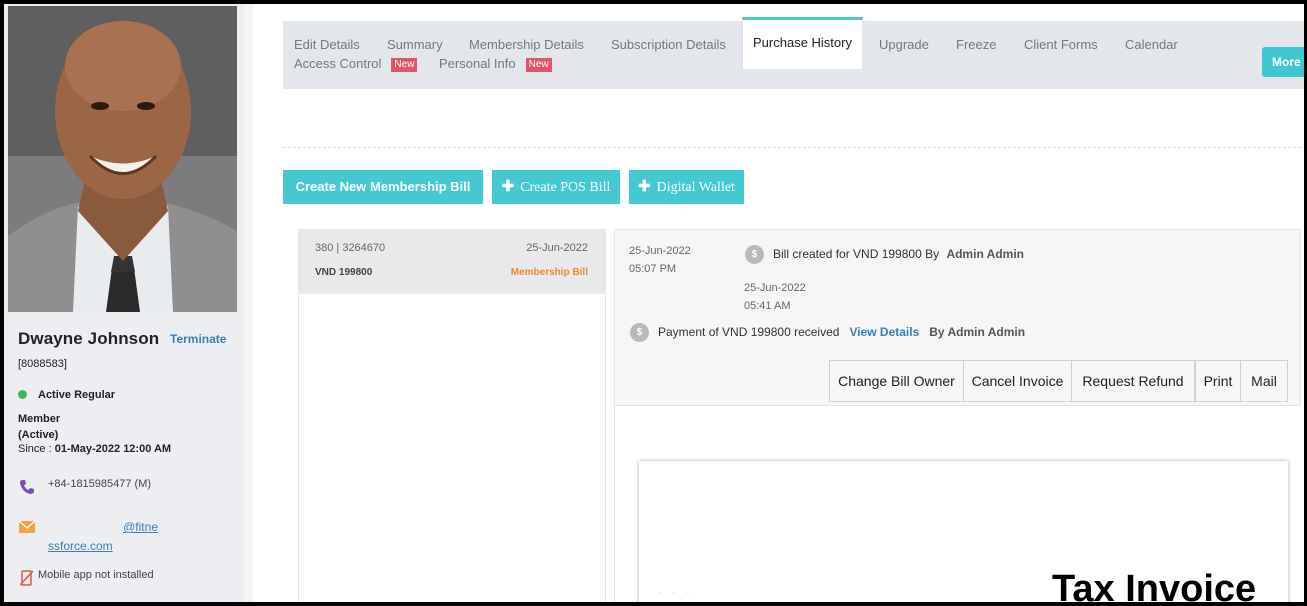 The image size is (1307, 606). I want to click on bill-type: Membership Bill, so click(549, 272).